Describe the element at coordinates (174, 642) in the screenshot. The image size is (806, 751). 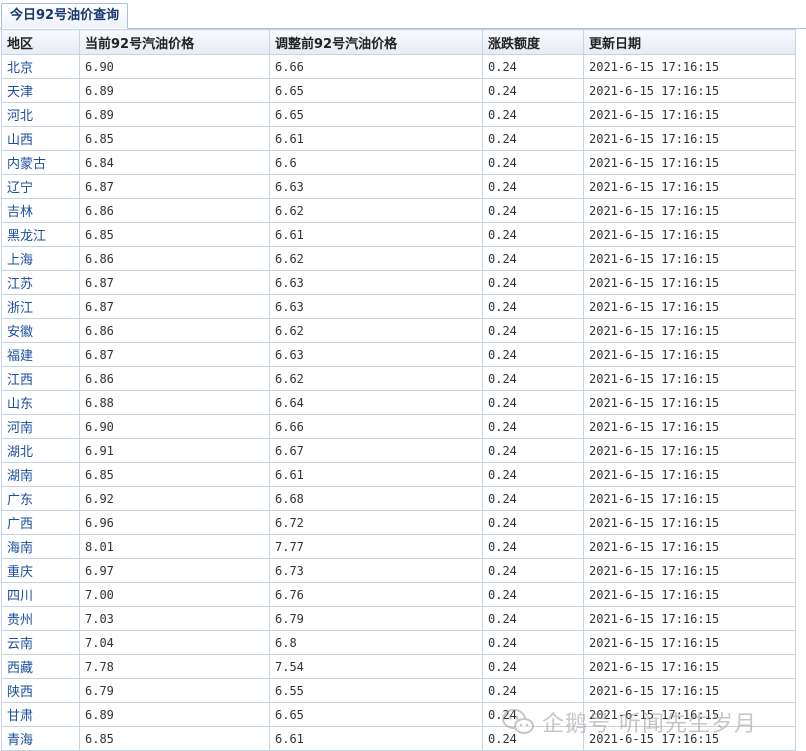
I see `current-price-cell: 7.04` at that location.